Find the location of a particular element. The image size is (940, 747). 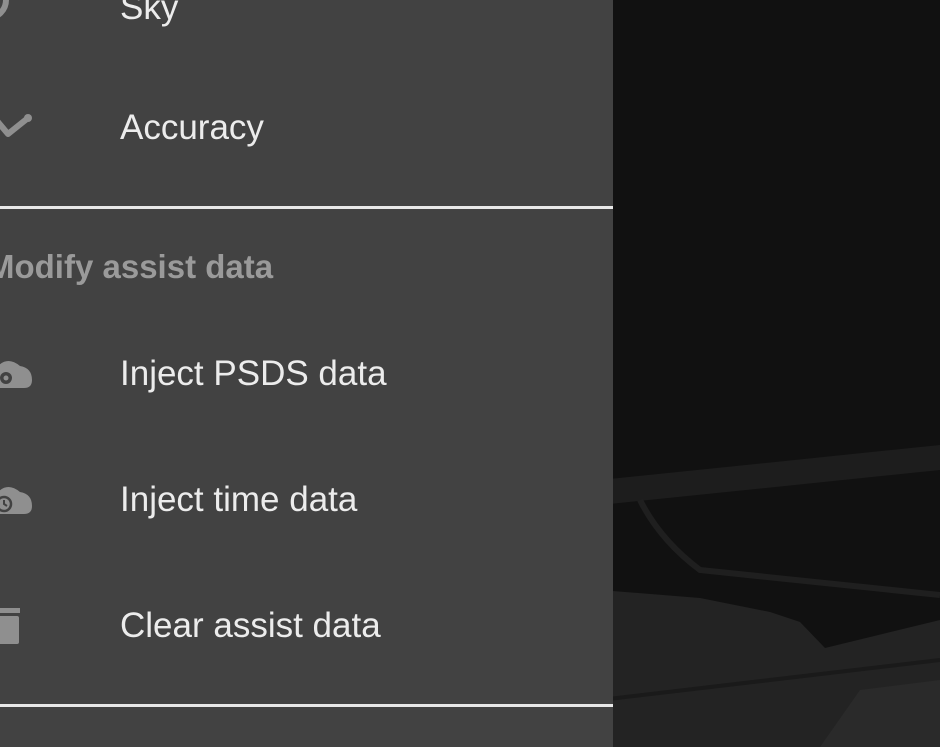

menu-item-clear-assist-label: Clear assist data is located at coordinates (250, 625).